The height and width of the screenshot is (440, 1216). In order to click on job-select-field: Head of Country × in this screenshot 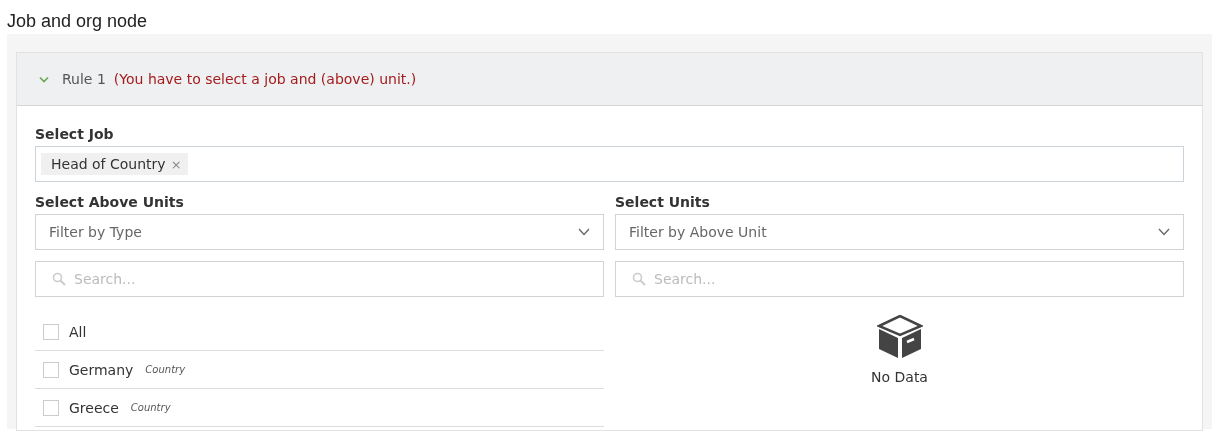, I will do `click(609, 164)`.